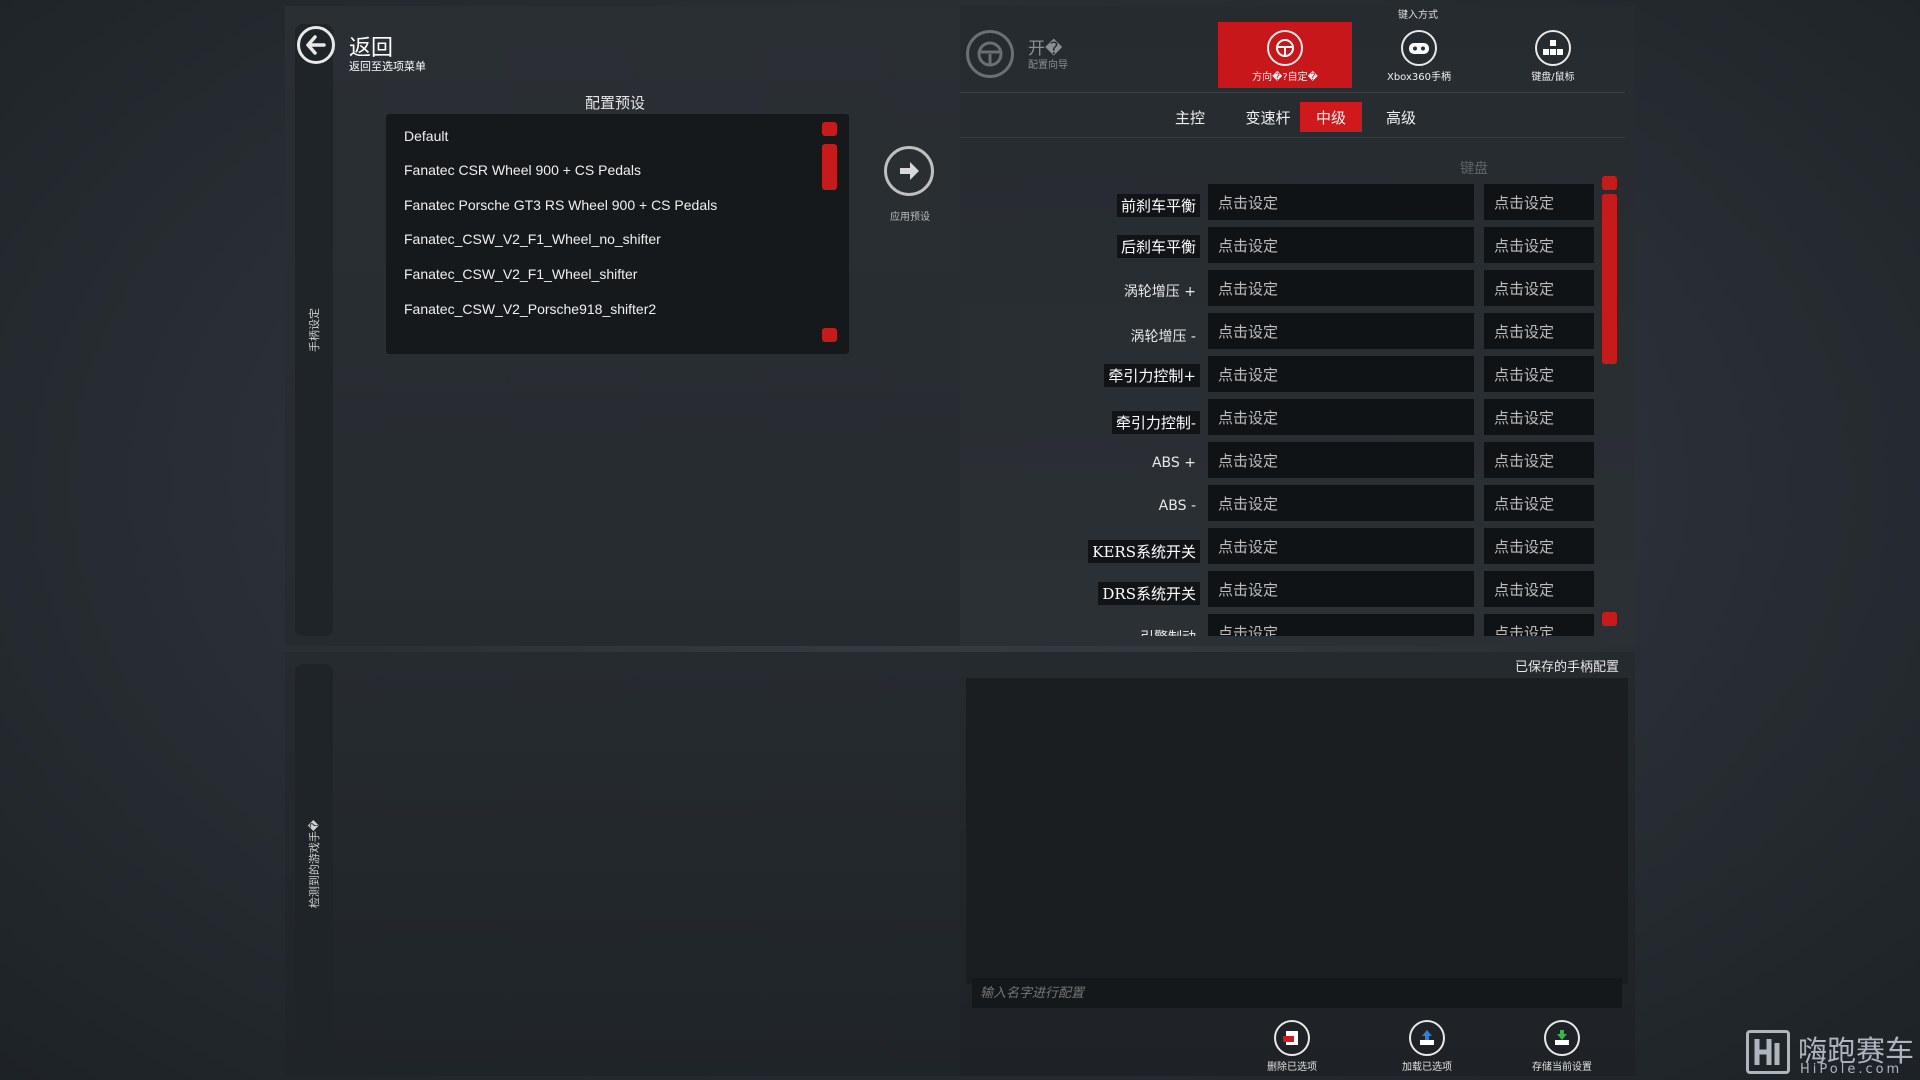 The height and width of the screenshot is (1080, 1920). Describe the element at coordinates (1268, 117) in the screenshot. I see `tab-shifter: 变速杆` at that location.